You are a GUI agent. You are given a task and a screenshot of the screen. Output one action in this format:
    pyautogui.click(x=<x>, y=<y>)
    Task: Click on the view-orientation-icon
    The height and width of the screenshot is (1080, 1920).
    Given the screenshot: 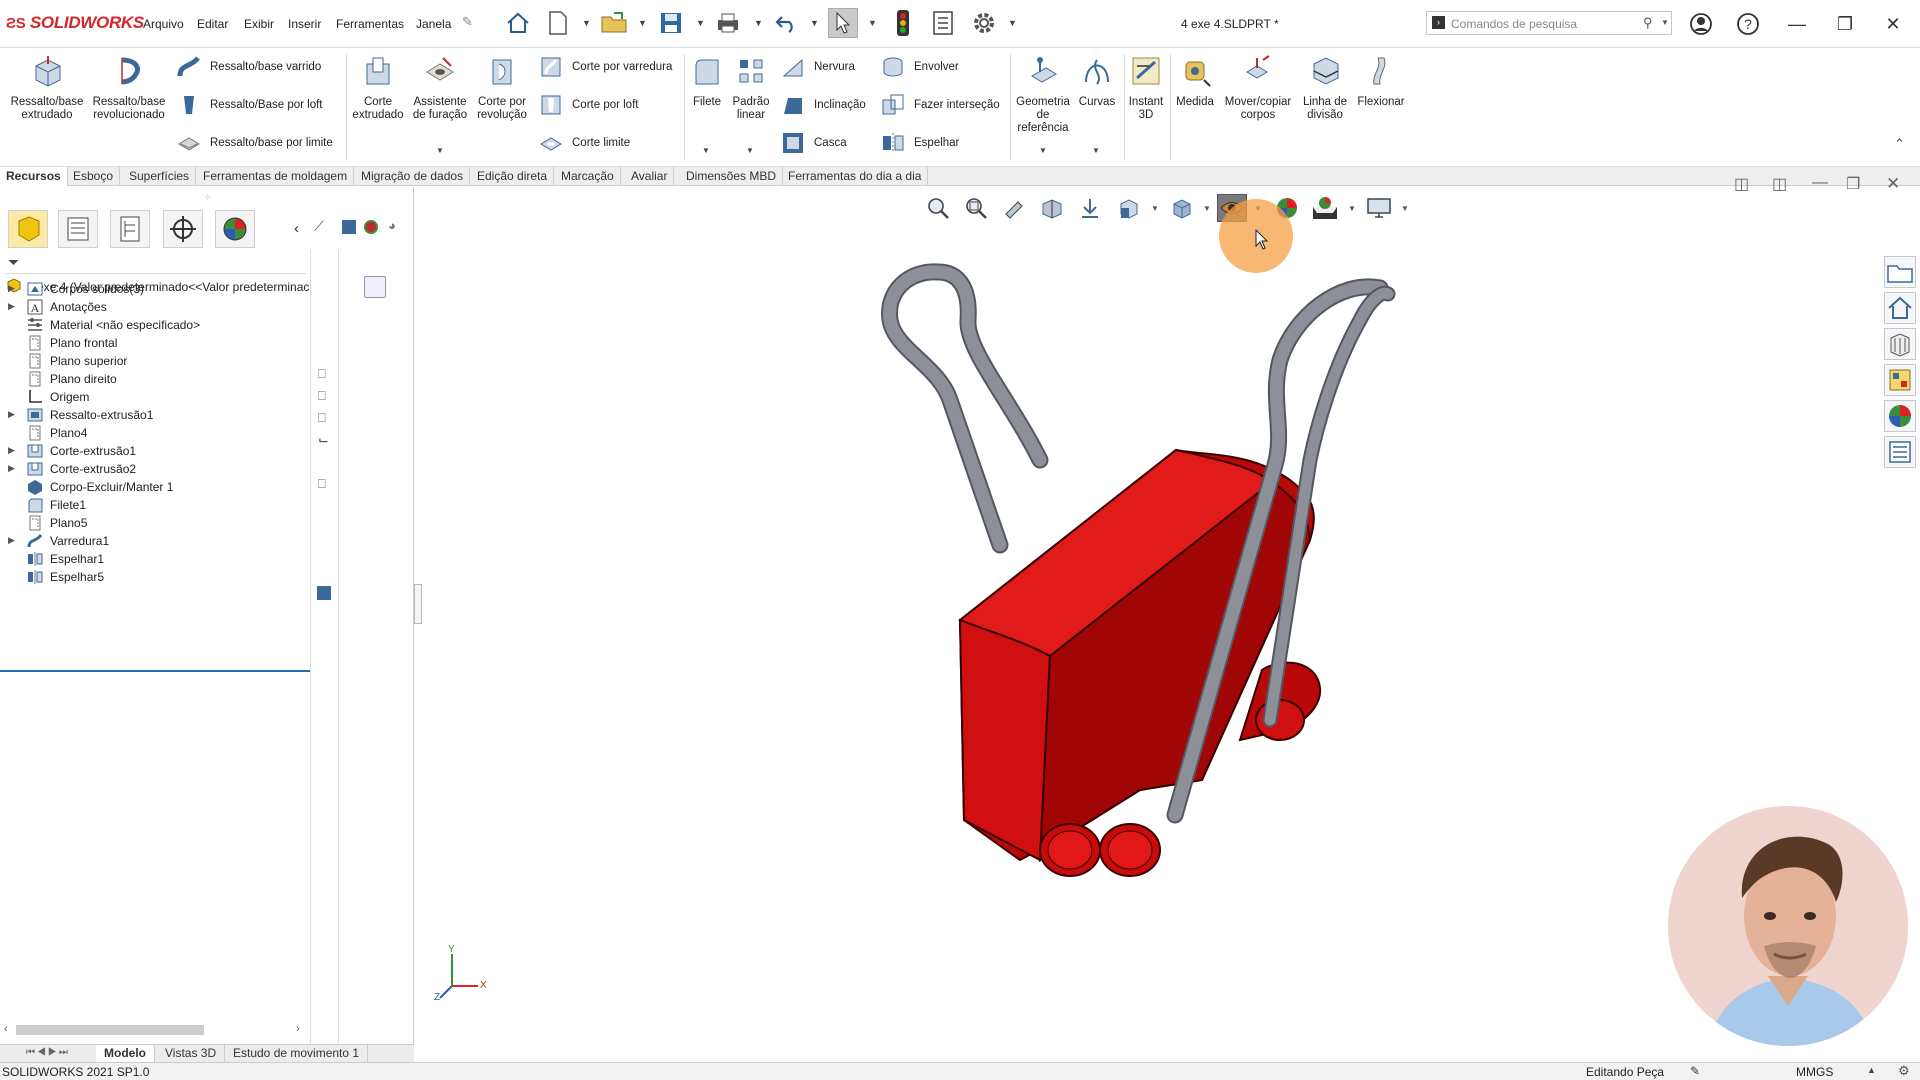 What is the action you would take?
    pyautogui.click(x=1129, y=208)
    